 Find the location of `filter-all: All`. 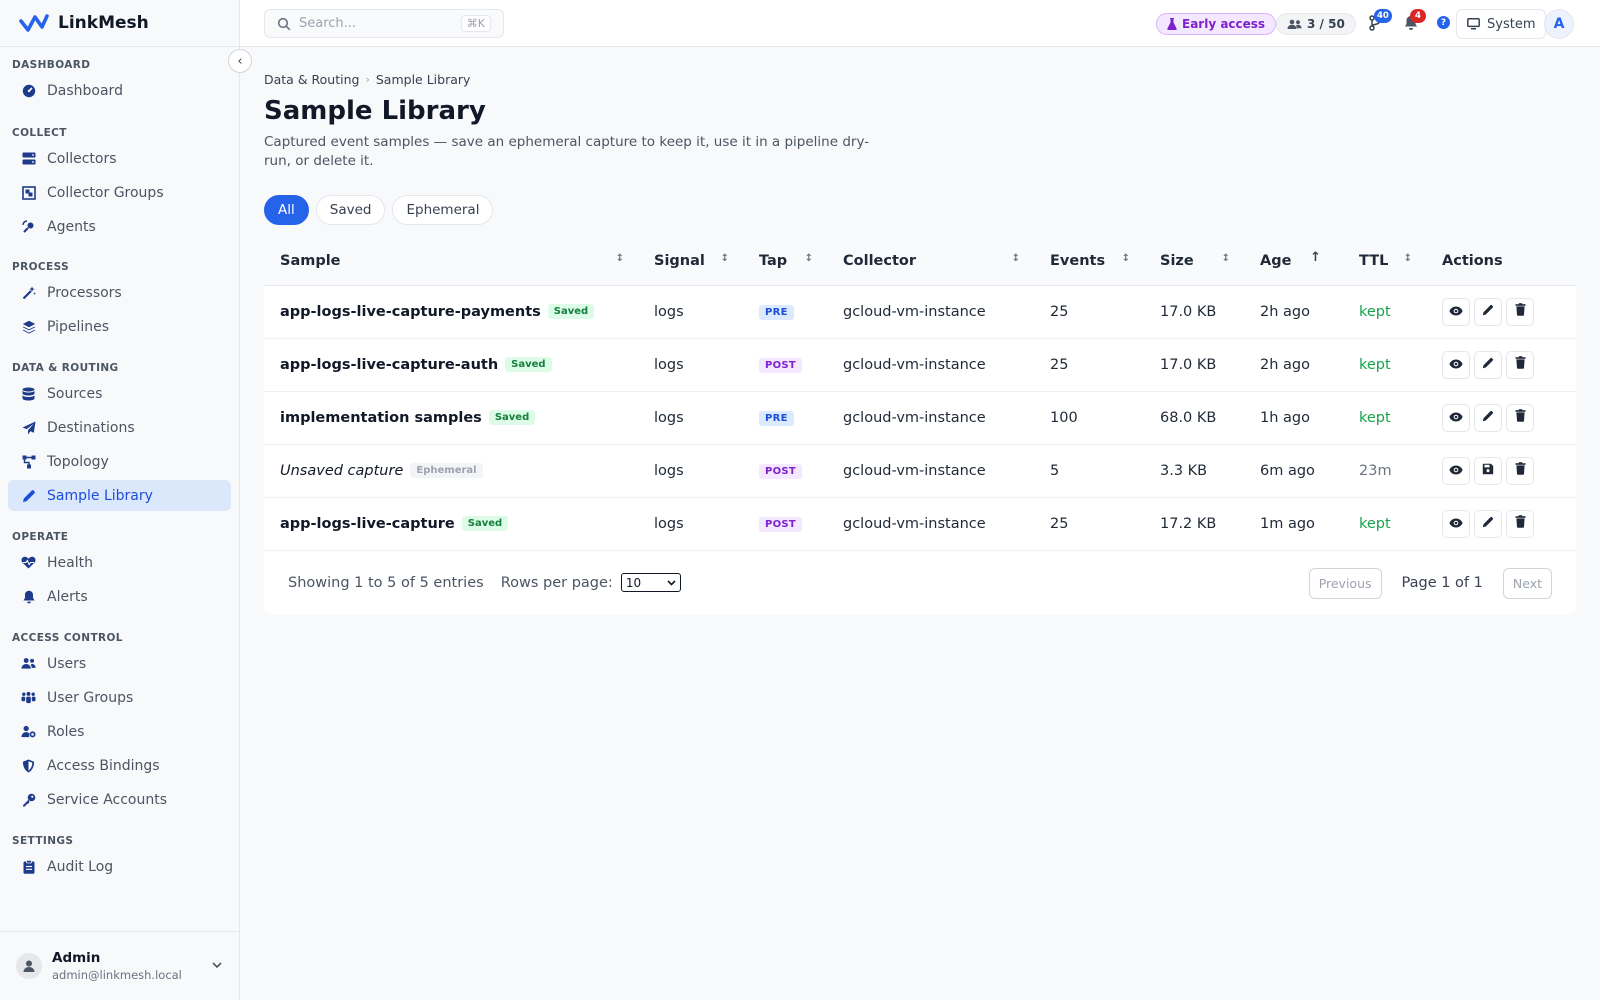

filter-all: All is located at coordinates (286, 210).